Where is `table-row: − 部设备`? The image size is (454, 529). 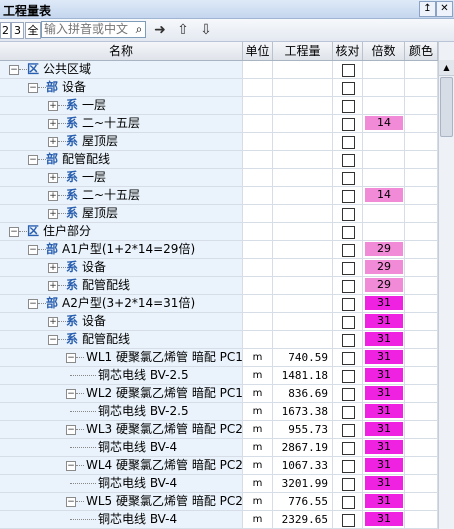 table-row: − 部设备 is located at coordinates (219, 88).